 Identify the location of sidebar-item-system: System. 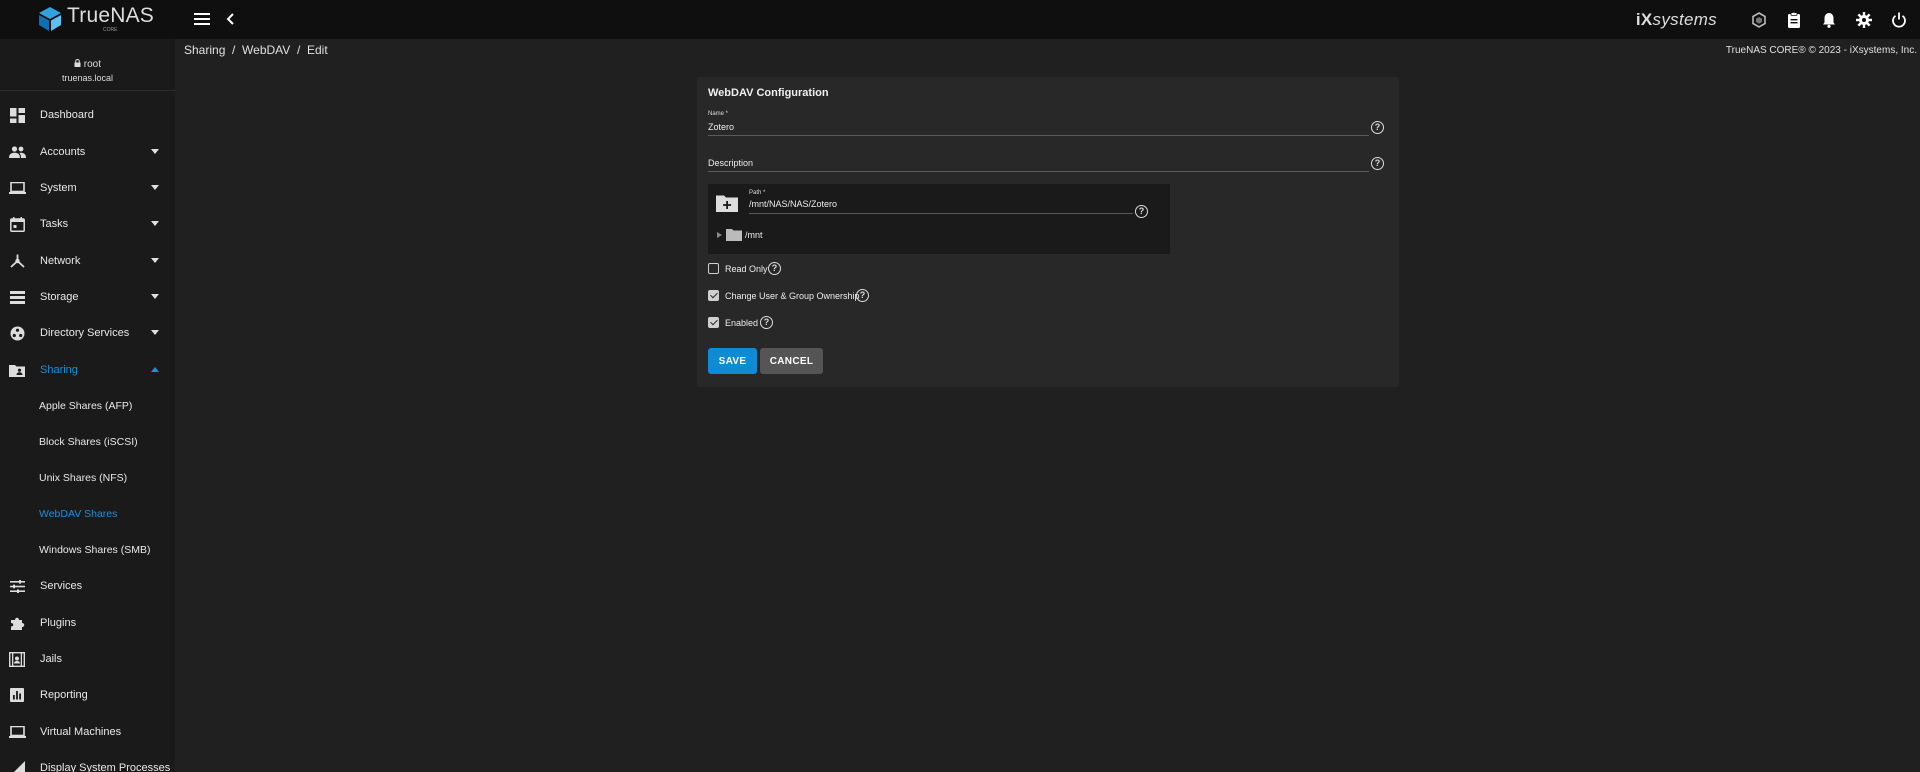
(87, 188).